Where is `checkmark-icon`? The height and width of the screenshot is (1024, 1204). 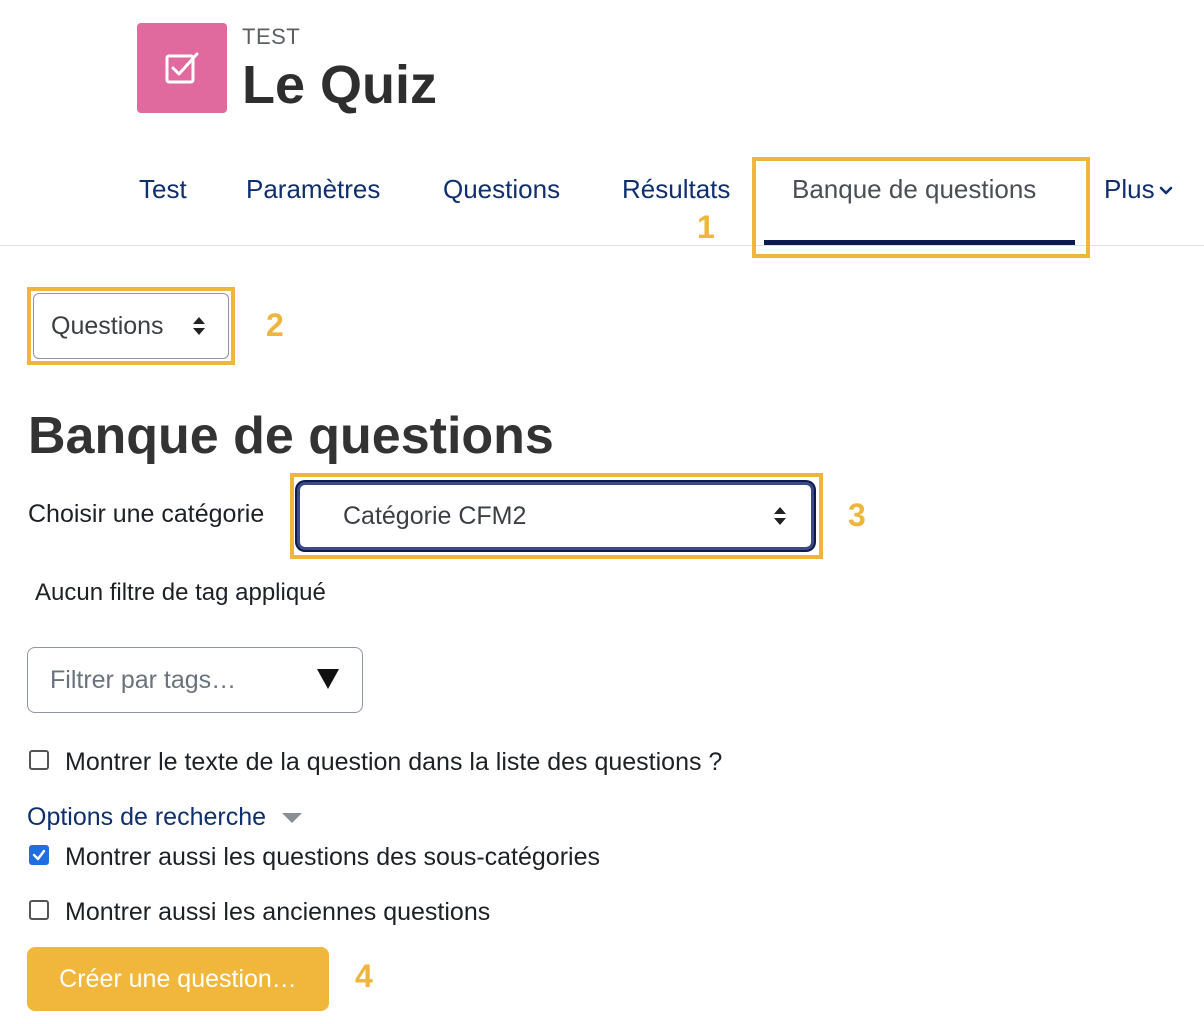
checkmark-icon is located at coordinates (39, 855).